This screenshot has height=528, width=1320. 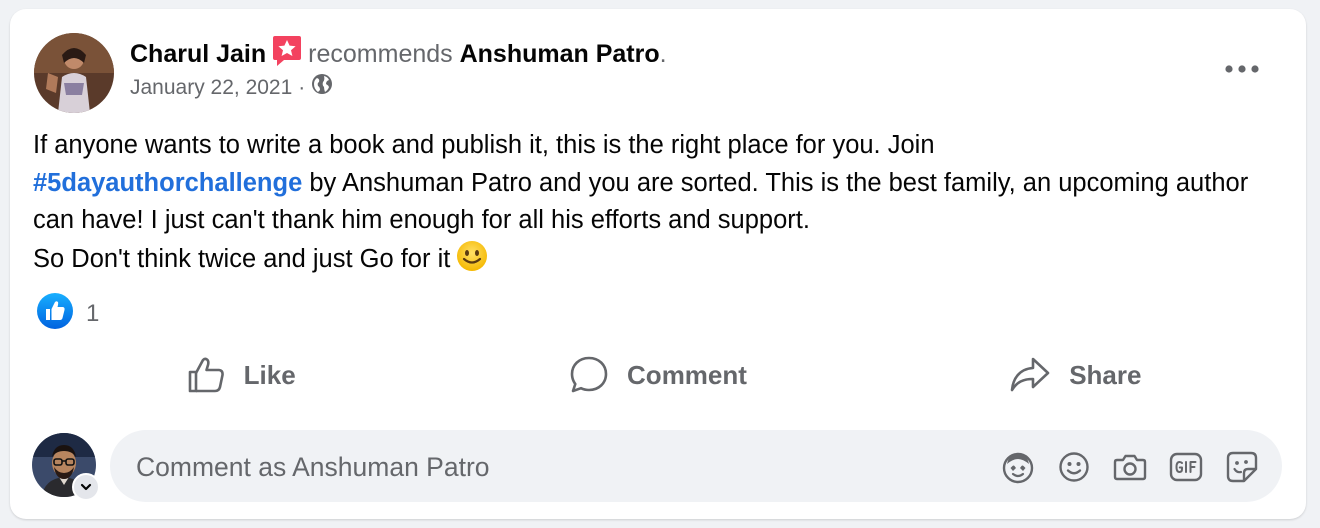 I want to click on like-button: Like, so click(x=240, y=375).